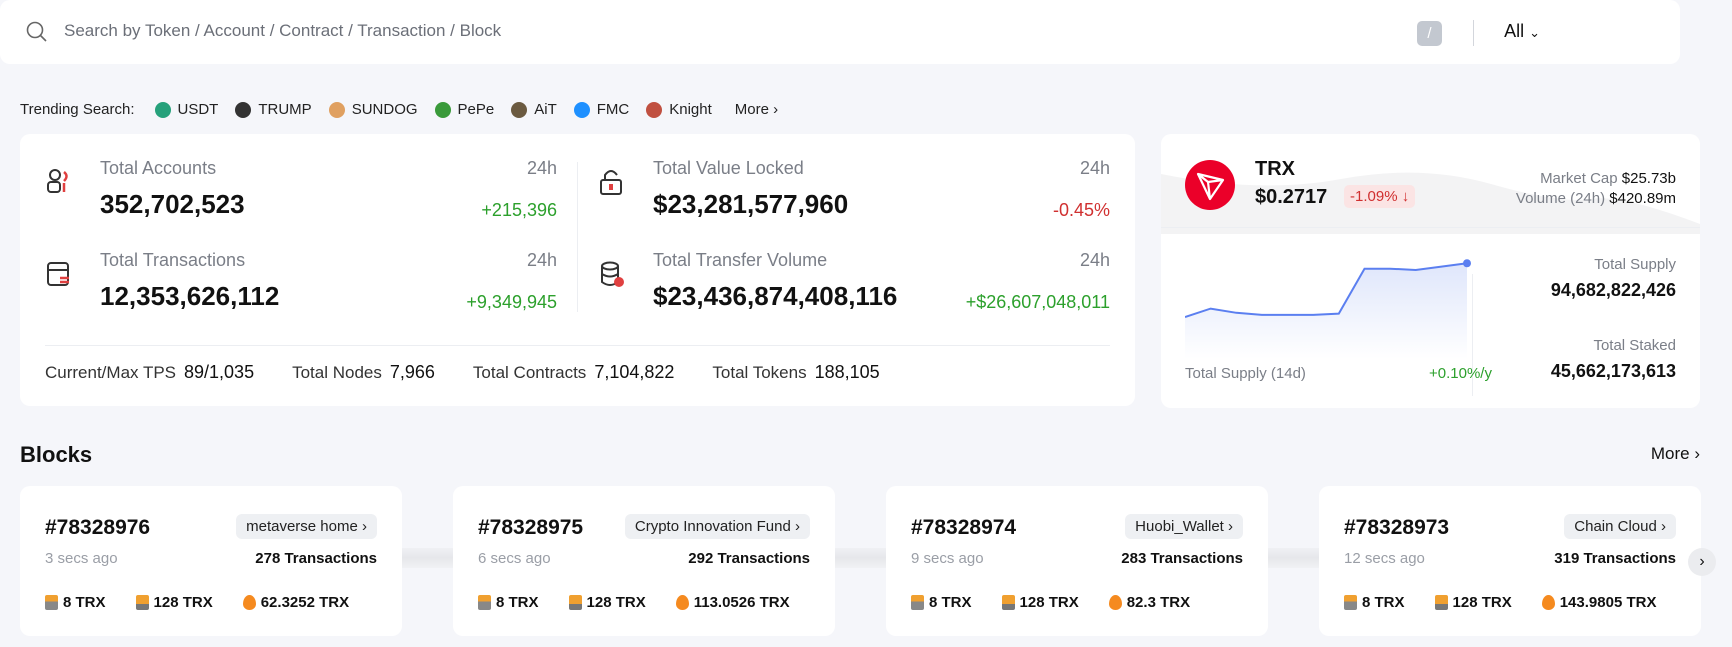 The height and width of the screenshot is (647, 1732). Describe the element at coordinates (172, 204) in the screenshot. I see `stat-value: 352,702,523` at that location.